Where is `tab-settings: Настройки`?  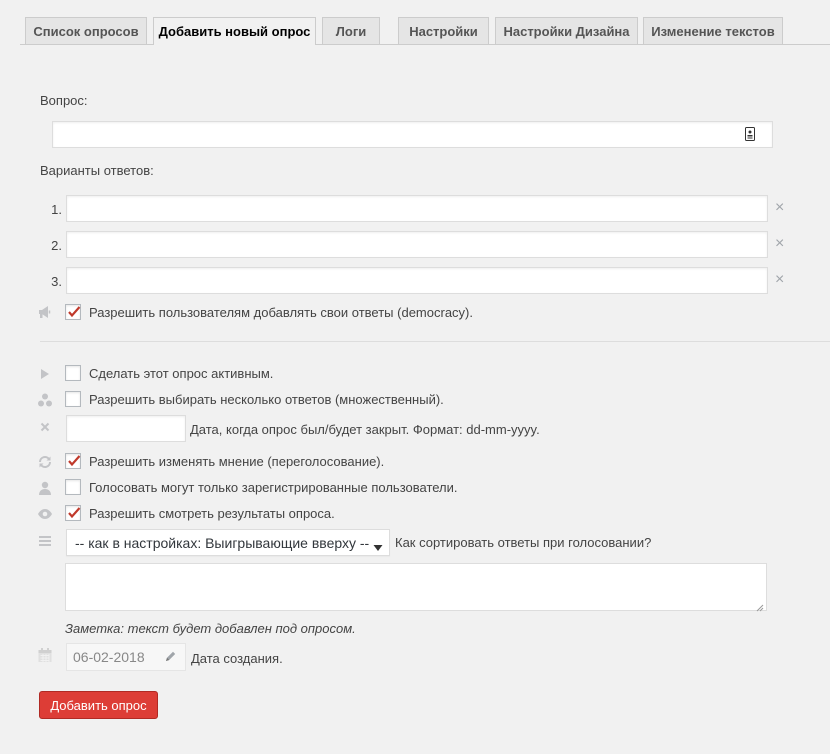
tab-settings: Настройки is located at coordinates (443, 30).